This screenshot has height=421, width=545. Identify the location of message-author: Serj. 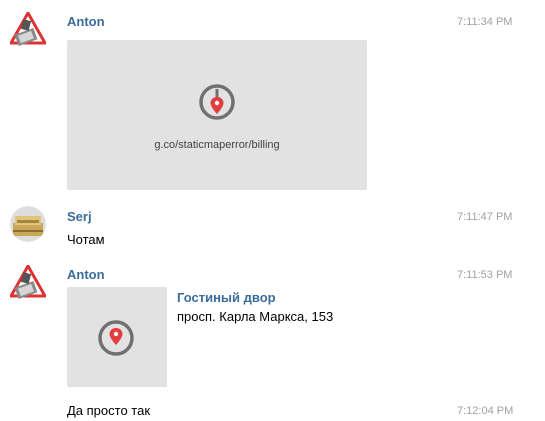
(79, 216).